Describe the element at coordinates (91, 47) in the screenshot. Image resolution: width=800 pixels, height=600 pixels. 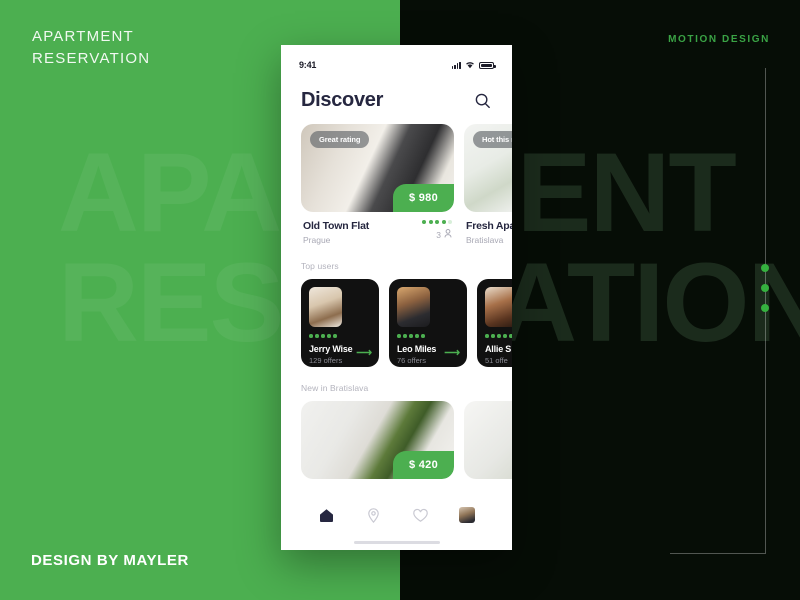
I see `poster-title: APARTMENT RESERVATION` at that location.